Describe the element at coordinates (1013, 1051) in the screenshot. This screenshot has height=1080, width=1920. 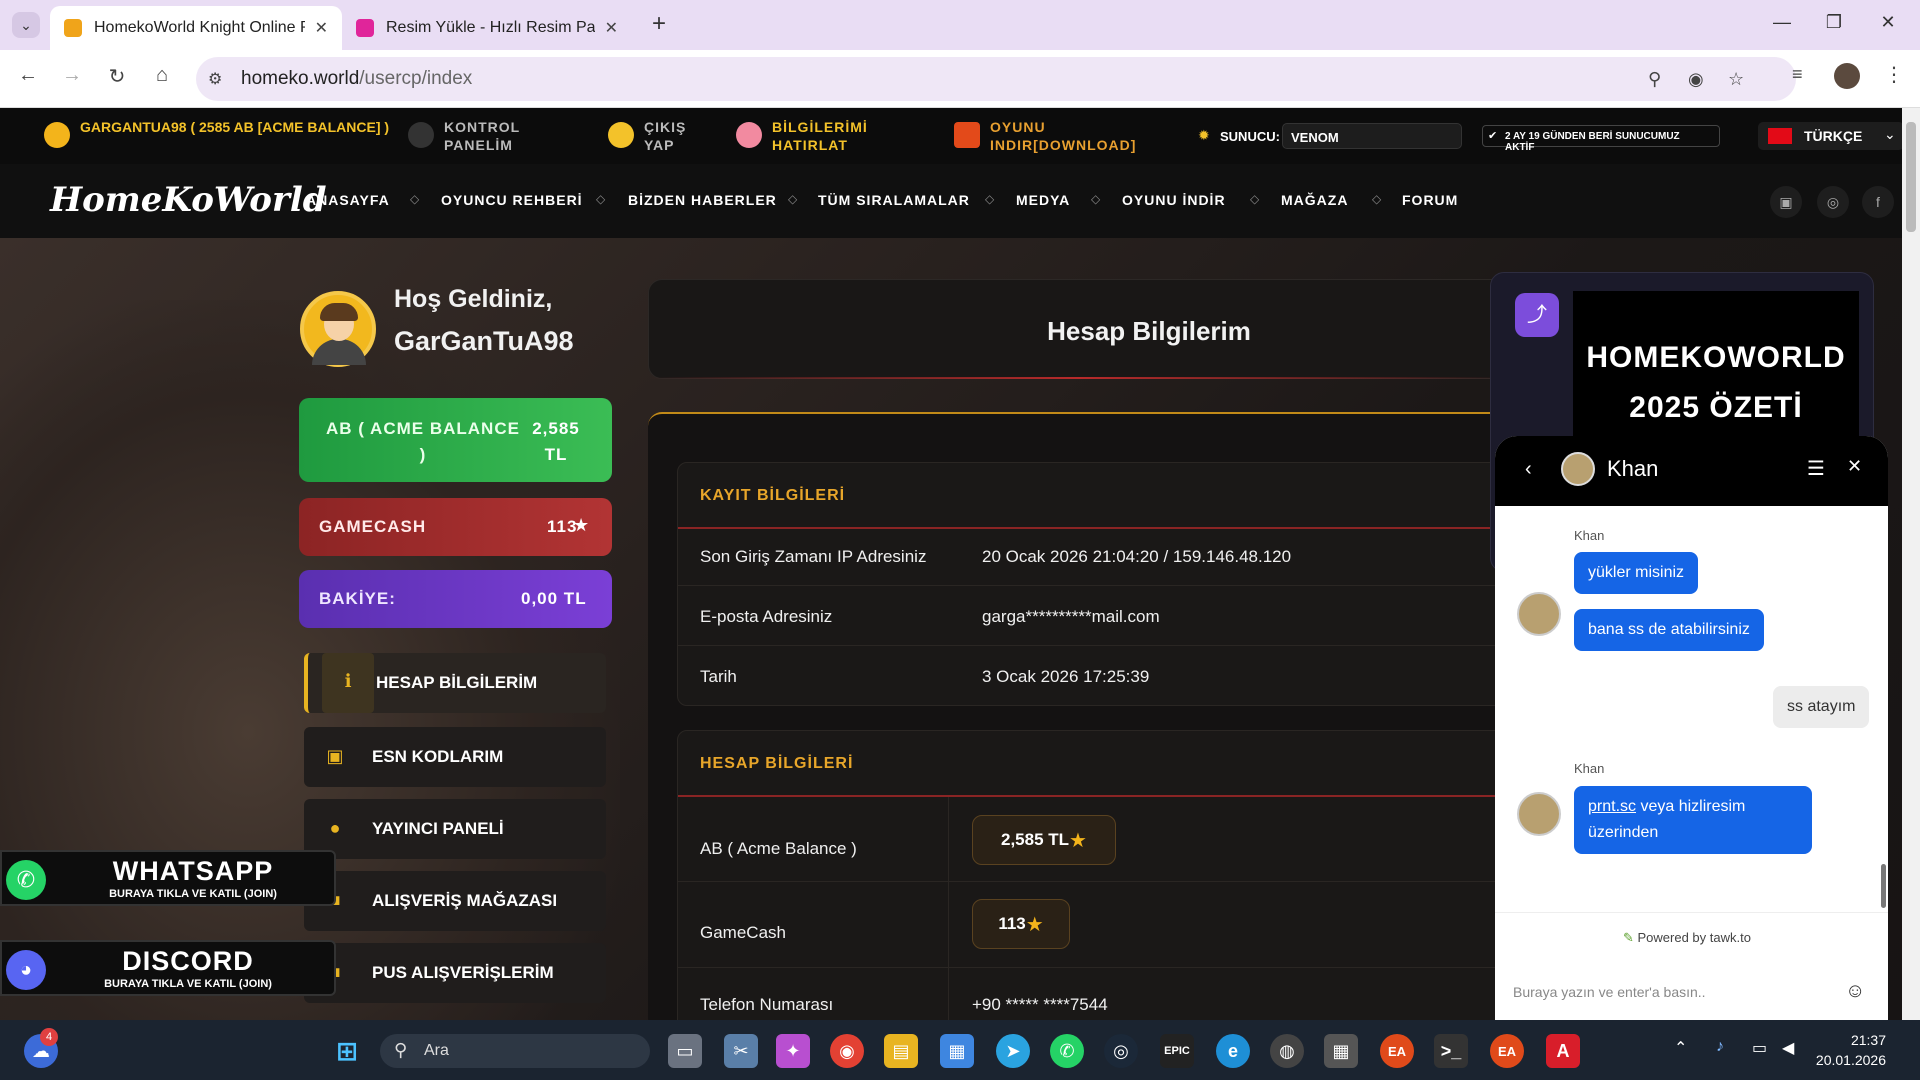
I see `telegram-icon: ➤` at that location.